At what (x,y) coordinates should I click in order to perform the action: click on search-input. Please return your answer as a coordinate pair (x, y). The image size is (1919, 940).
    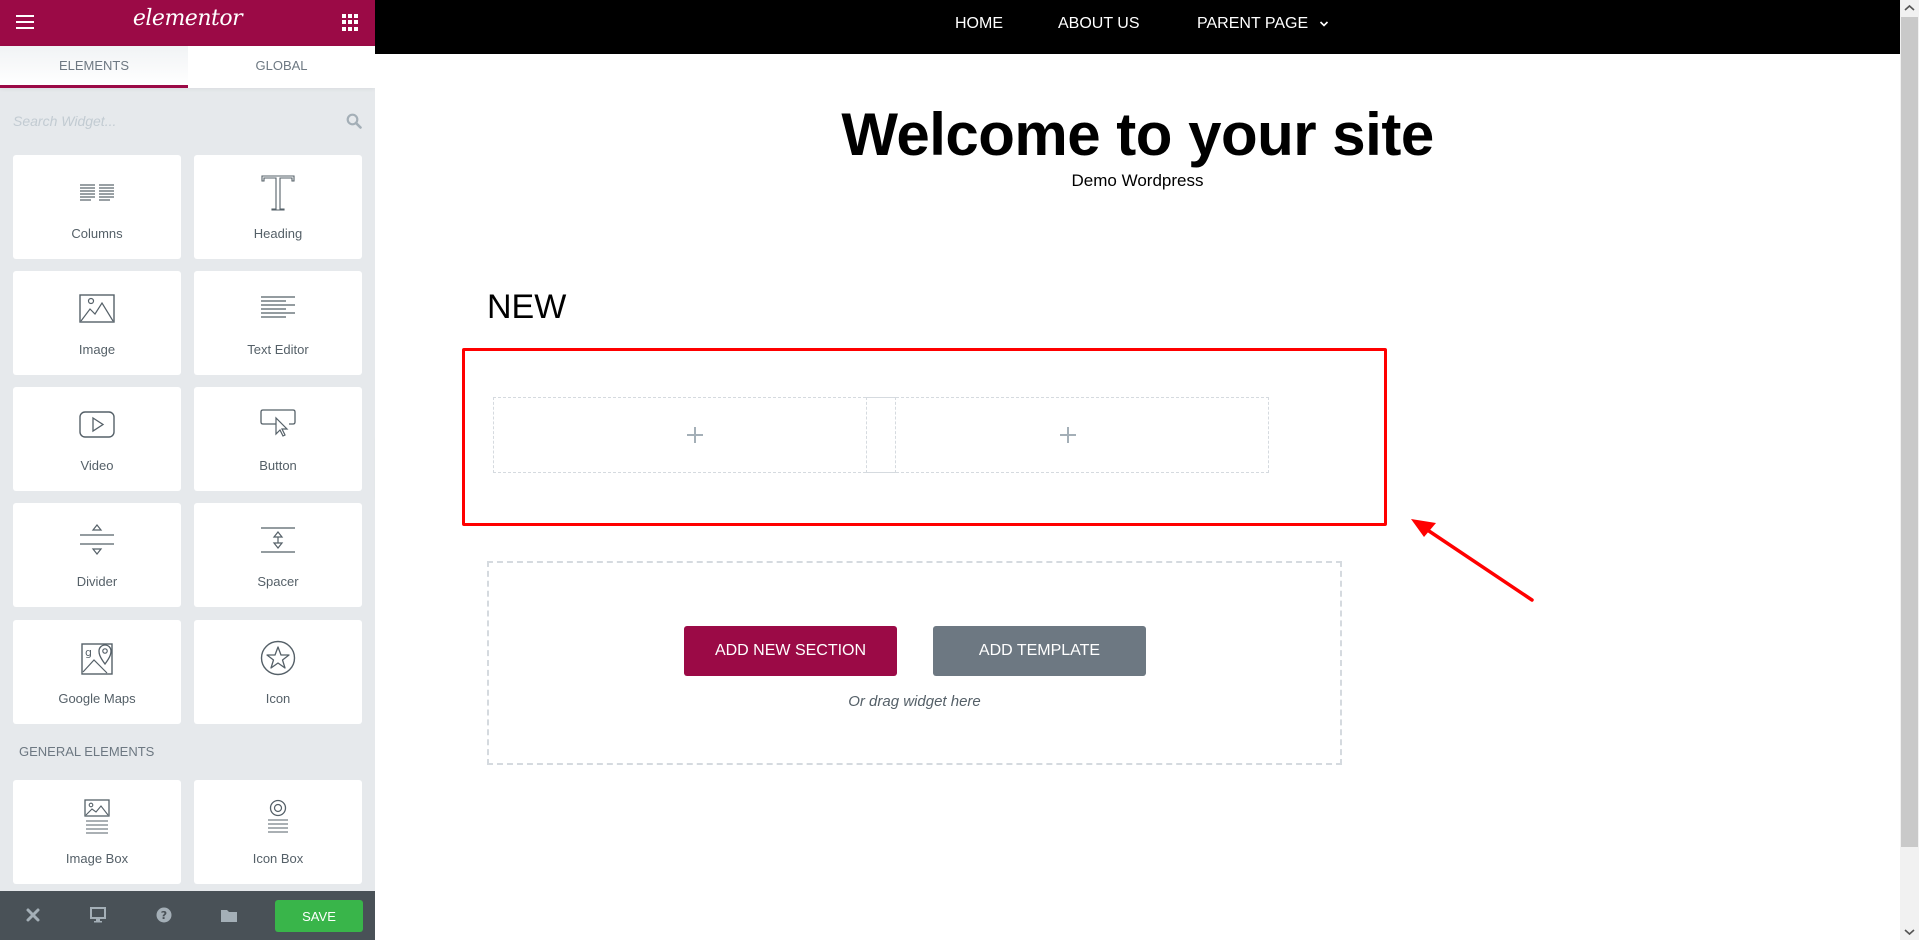
    Looking at the image, I should click on (173, 121).